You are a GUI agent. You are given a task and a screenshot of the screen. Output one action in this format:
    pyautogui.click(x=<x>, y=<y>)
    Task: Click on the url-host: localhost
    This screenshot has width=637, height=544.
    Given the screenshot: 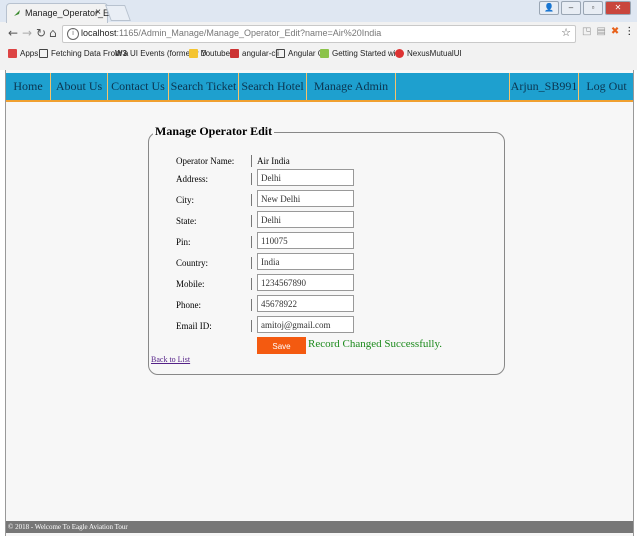 What is the action you would take?
    pyautogui.click(x=99, y=33)
    